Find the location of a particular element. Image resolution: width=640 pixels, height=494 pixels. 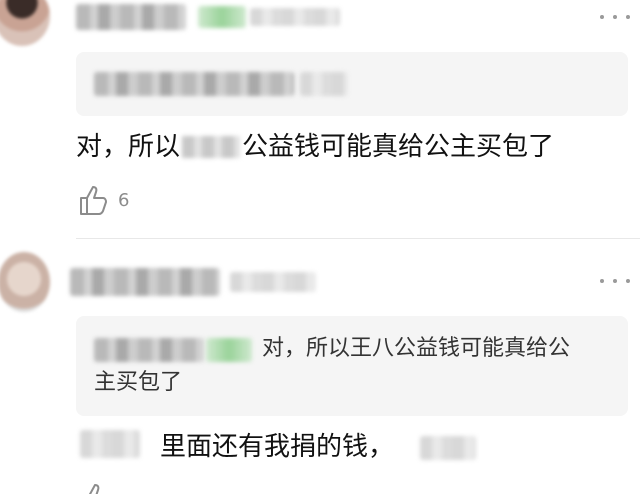

quoted-text: 主买包了 is located at coordinates (138, 383).